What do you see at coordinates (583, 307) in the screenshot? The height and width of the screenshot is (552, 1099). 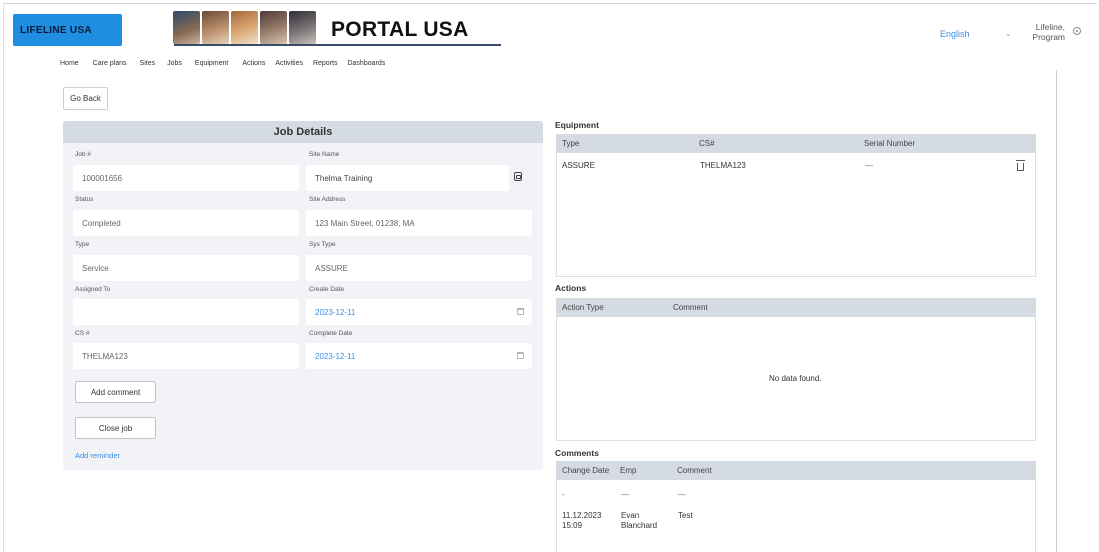 I see `actions-col-type: Action Type` at bounding box center [583, 307].